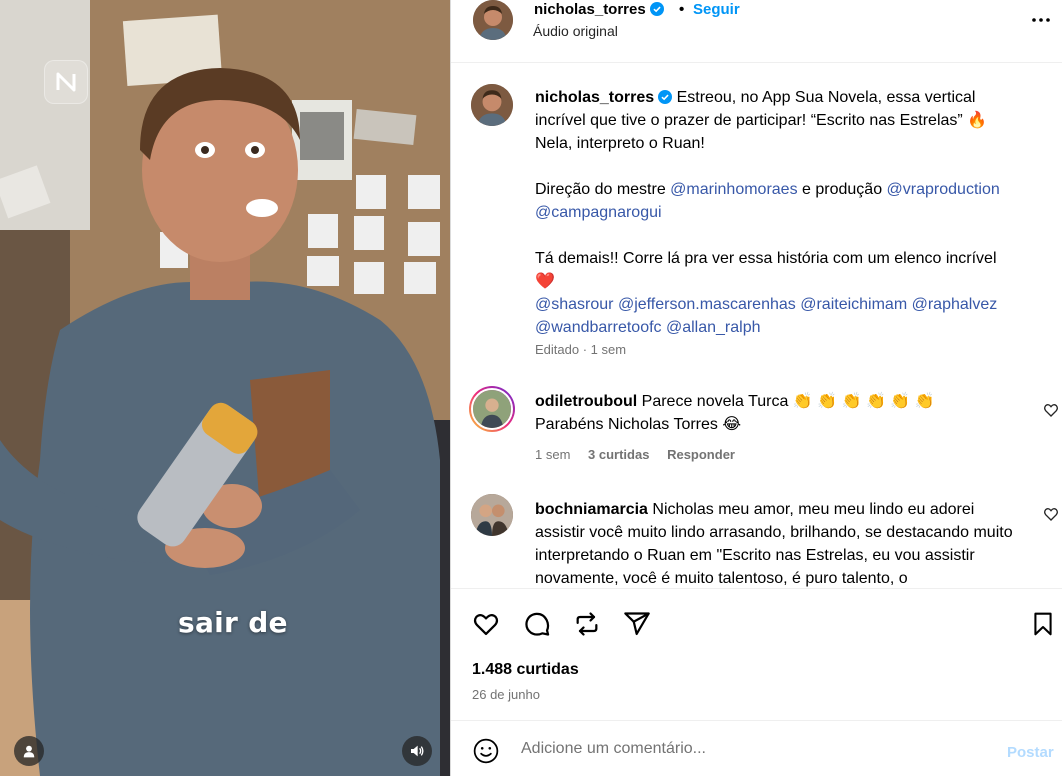  Describe the element at coordinates (716, 10) in the screenshot. I see `follow-button: Seguir` at that location.